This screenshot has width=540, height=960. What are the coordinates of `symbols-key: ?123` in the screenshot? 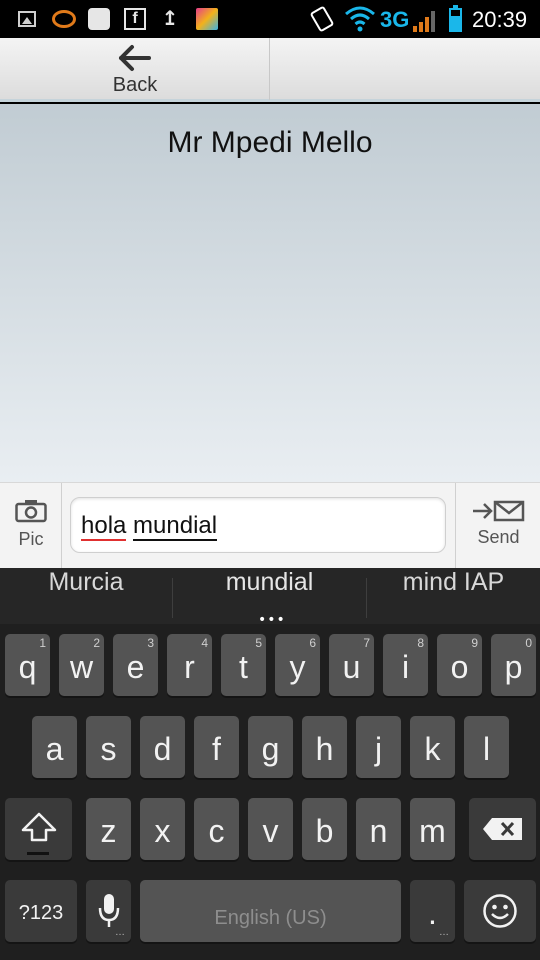 It's located at (41, 911).